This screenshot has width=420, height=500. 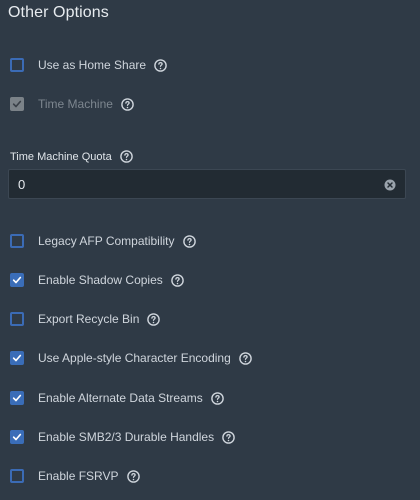 I want to click on option-time-machine: Time Machine, so click(x=72, y=104).